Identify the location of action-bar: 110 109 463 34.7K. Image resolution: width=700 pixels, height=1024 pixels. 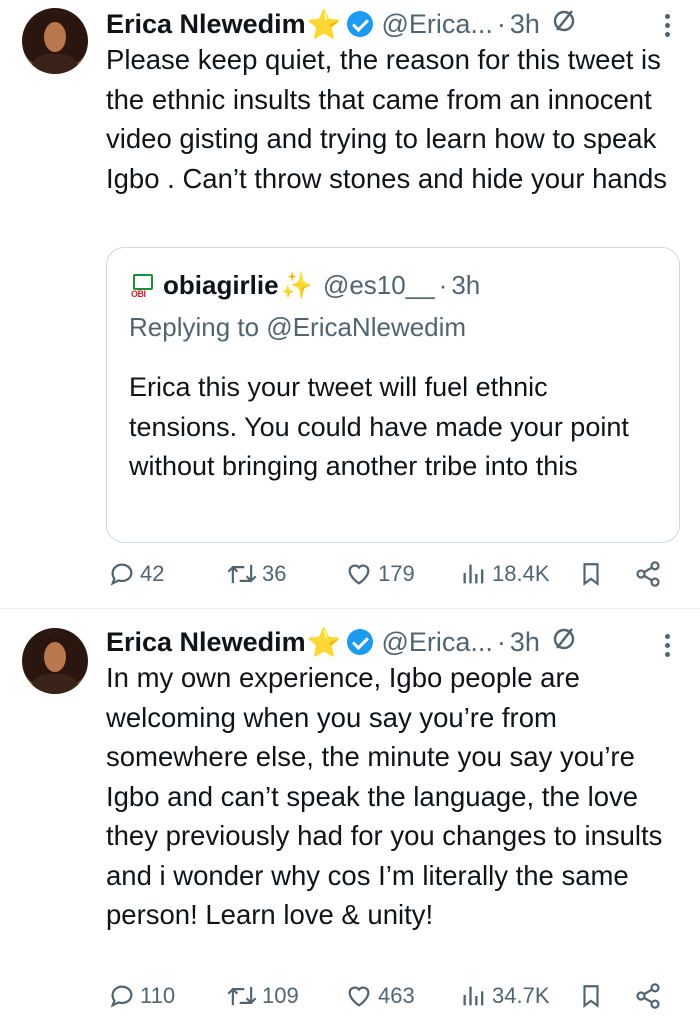
(393, 1002).